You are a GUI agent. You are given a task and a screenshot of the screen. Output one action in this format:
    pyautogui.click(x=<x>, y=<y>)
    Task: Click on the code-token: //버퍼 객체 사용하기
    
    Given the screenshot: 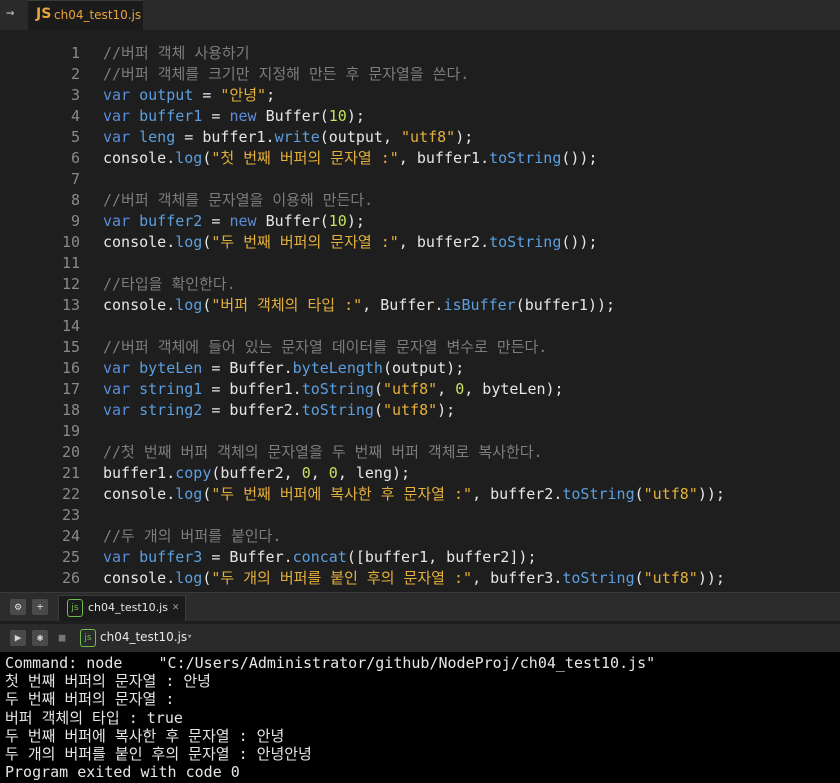 What is the action you would take?
    pyautogui.click(x=176, y=53)
    